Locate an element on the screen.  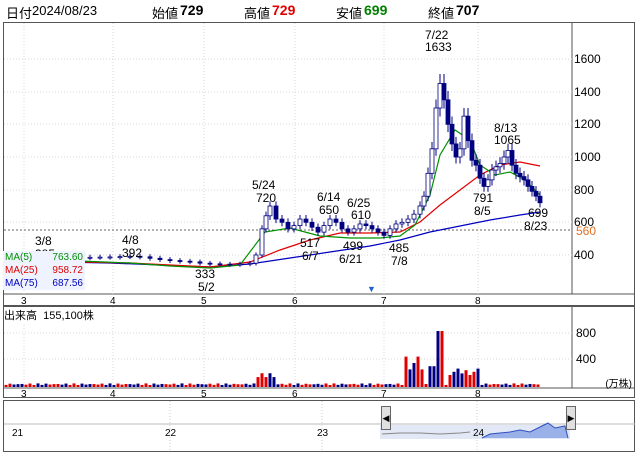
left-arrow-icon: ◀ is located at coordinates (386, 417).